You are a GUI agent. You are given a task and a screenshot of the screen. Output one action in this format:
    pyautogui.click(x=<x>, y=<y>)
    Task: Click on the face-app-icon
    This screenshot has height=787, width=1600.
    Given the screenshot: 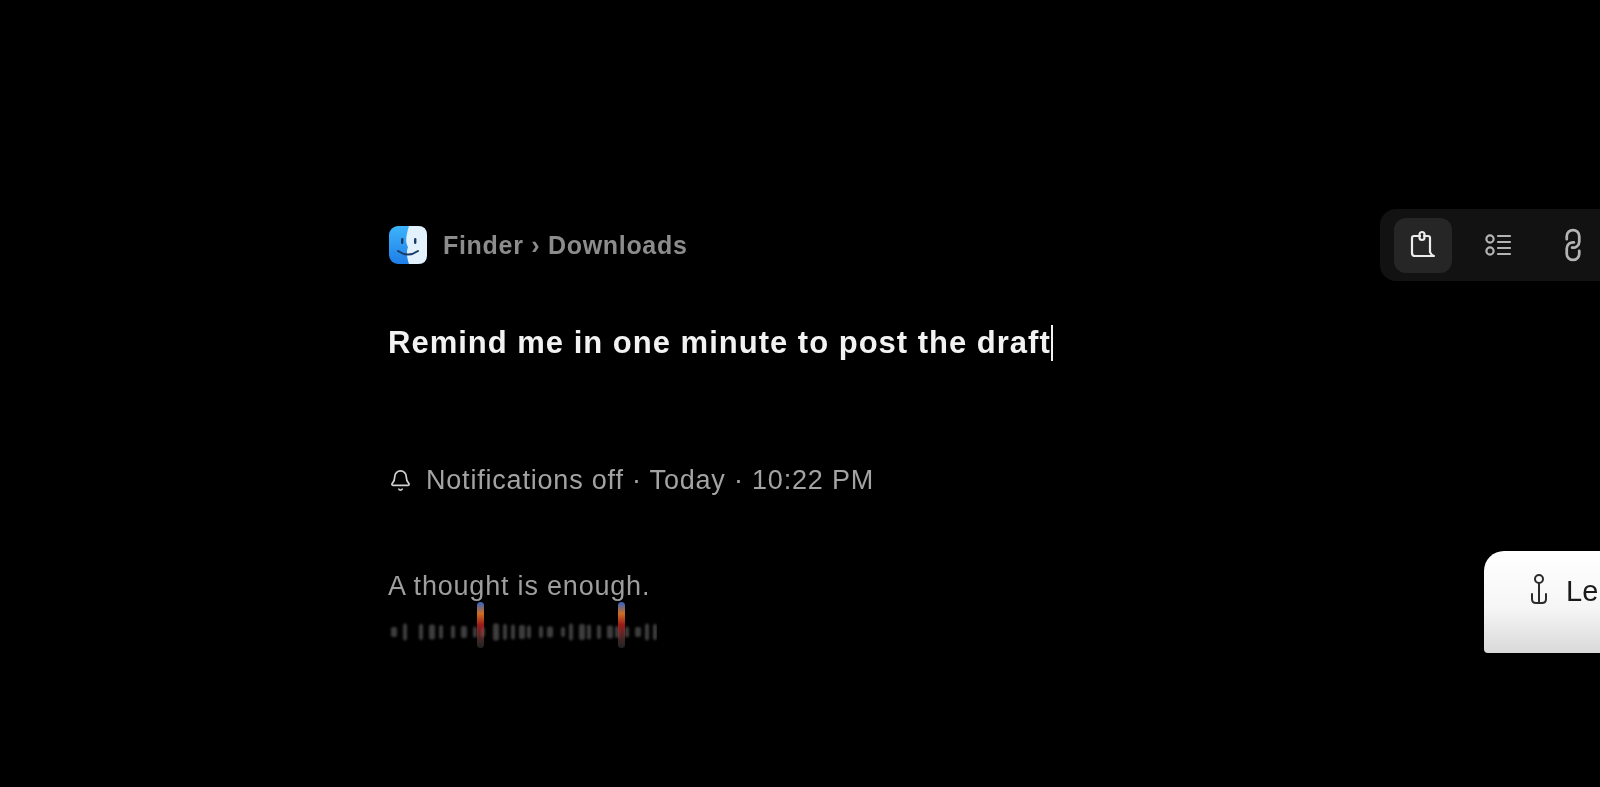 What is the action you would take?
    pyautogui.click(x=408, y=245)
    